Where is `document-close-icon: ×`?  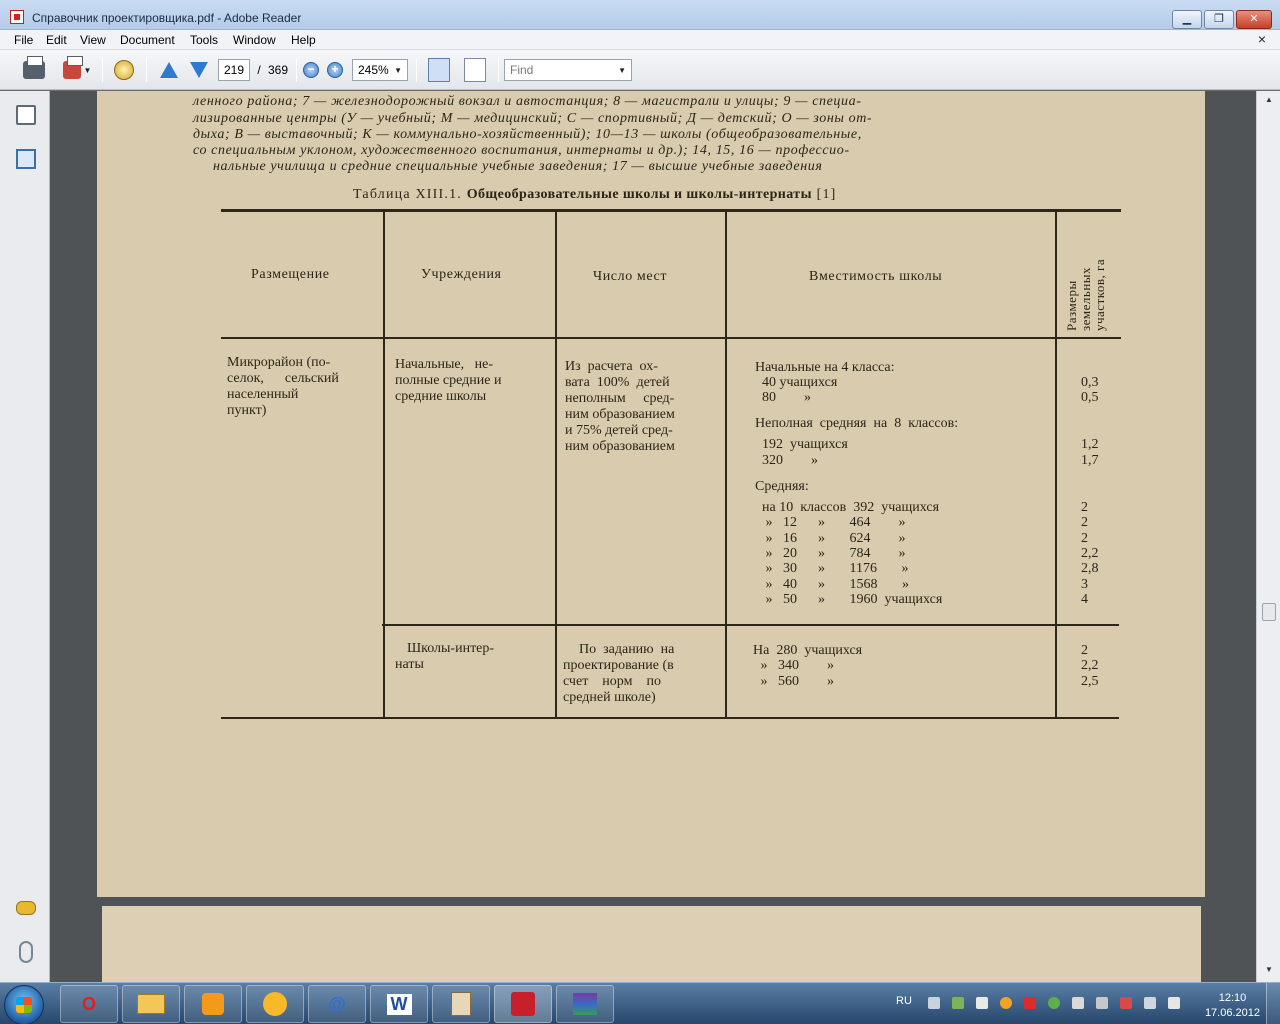
document-close-icon: × is located at coordinates (1262, 39).